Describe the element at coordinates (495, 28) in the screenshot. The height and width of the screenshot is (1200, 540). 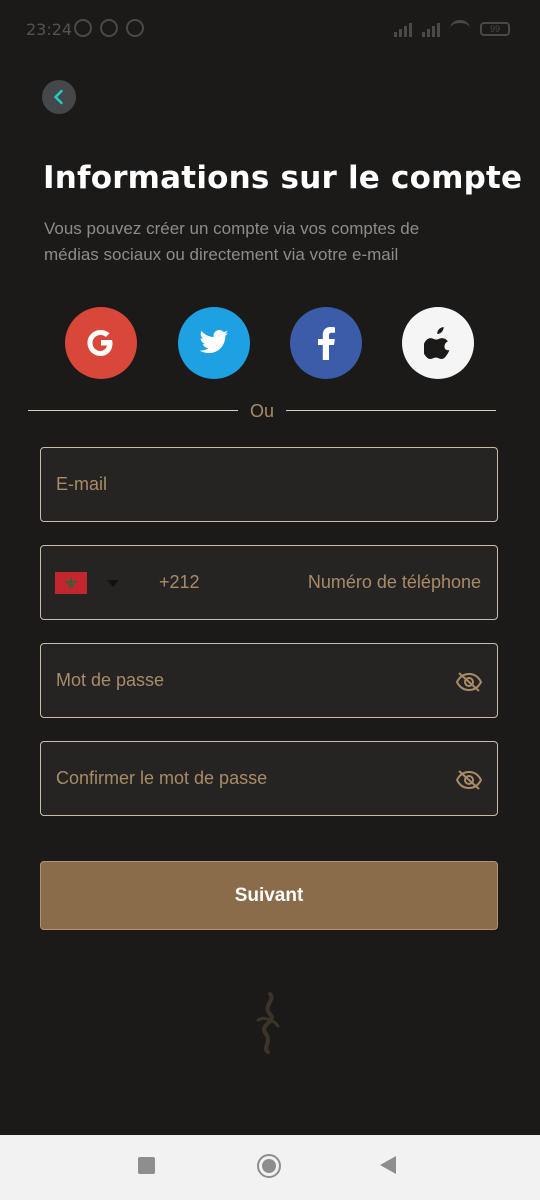
I see `battery-icon: 99` at that location.